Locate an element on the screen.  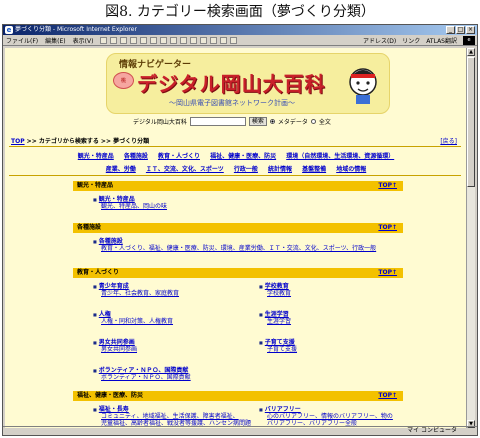
divider is located at coordinates (235, 175).